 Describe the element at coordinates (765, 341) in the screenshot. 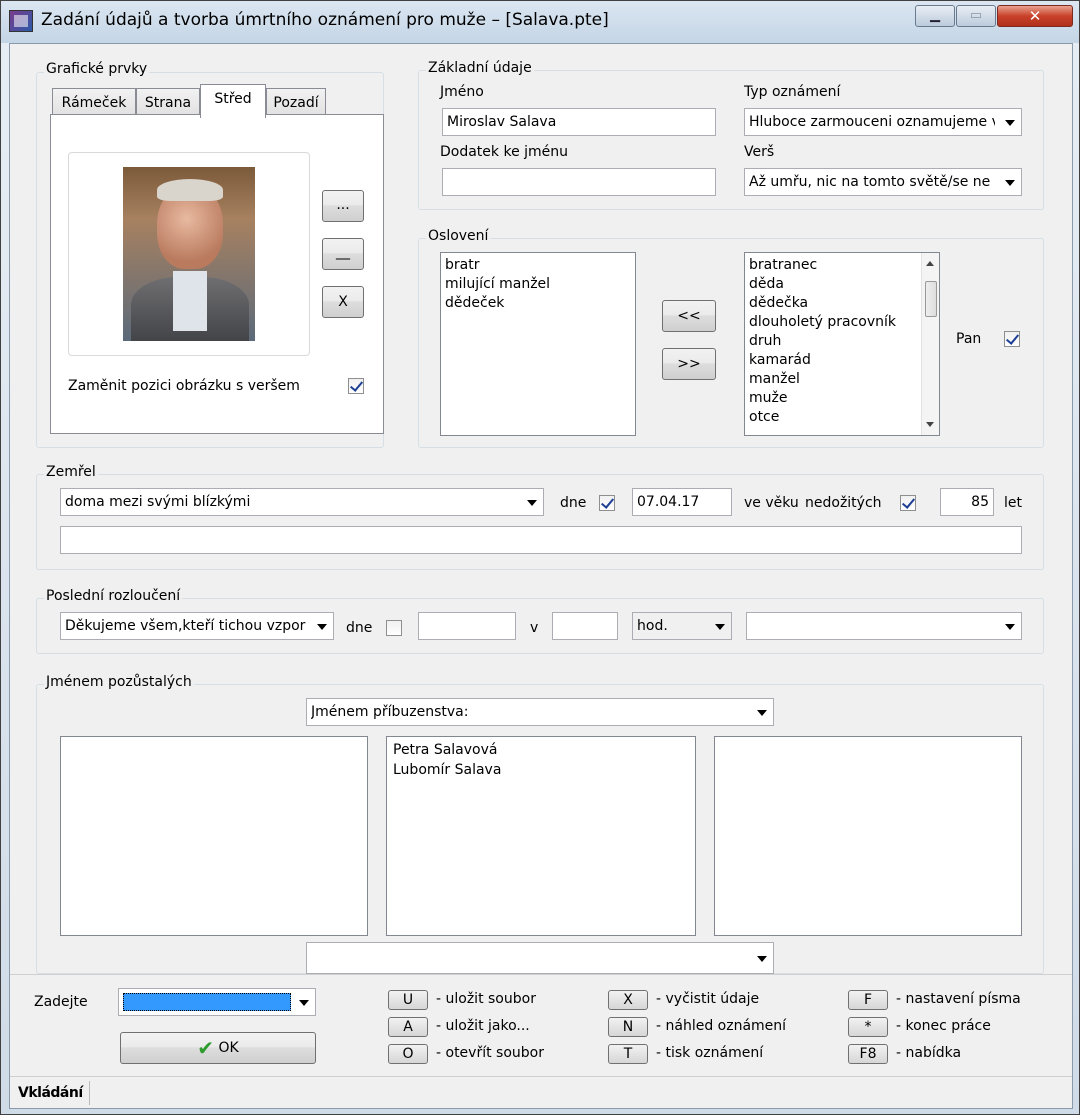

I see `list-item: druh` at that location.